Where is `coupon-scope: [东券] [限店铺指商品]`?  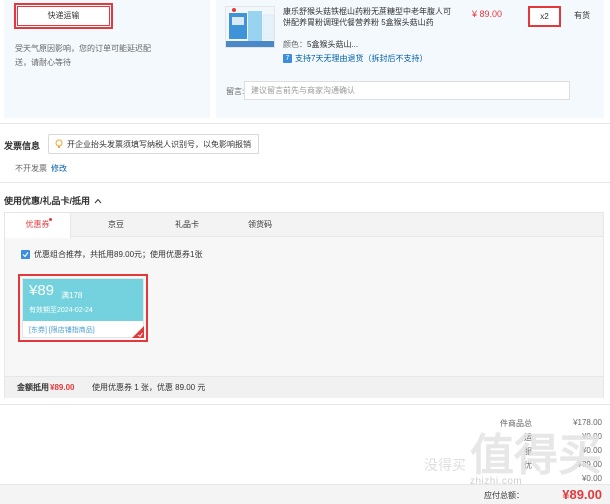
coupon-scope: [东券] [限店铺指商品] is located at coordinates (62, 330).